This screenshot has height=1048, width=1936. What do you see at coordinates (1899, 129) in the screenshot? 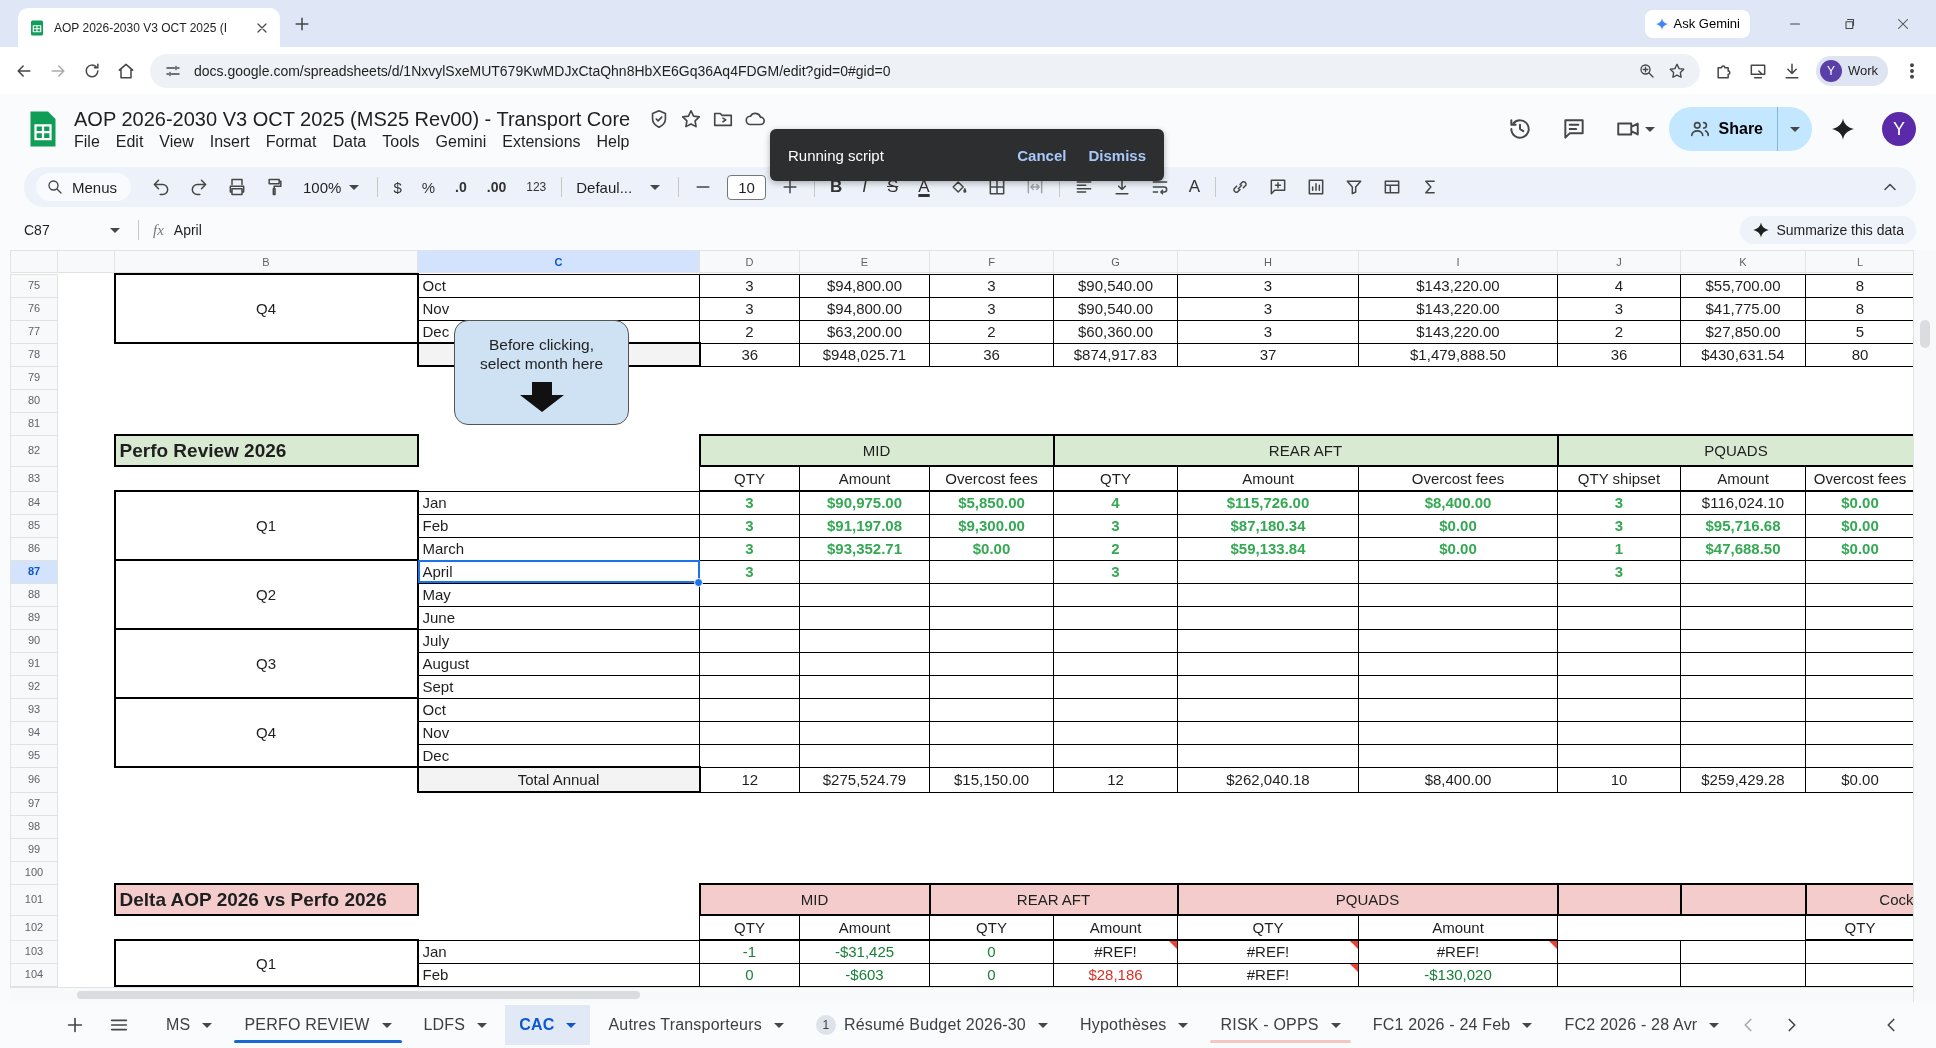
I see `account-avatar: Y` at bounding box center [1899, 129].